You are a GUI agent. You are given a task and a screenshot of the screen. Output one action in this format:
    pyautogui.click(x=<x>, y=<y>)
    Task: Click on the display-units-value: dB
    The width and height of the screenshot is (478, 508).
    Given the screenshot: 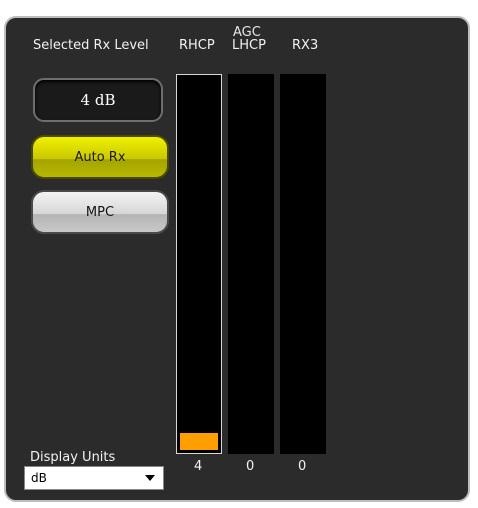 What is the action you would take?
    pyautogui.click(x=39, y=478)
    